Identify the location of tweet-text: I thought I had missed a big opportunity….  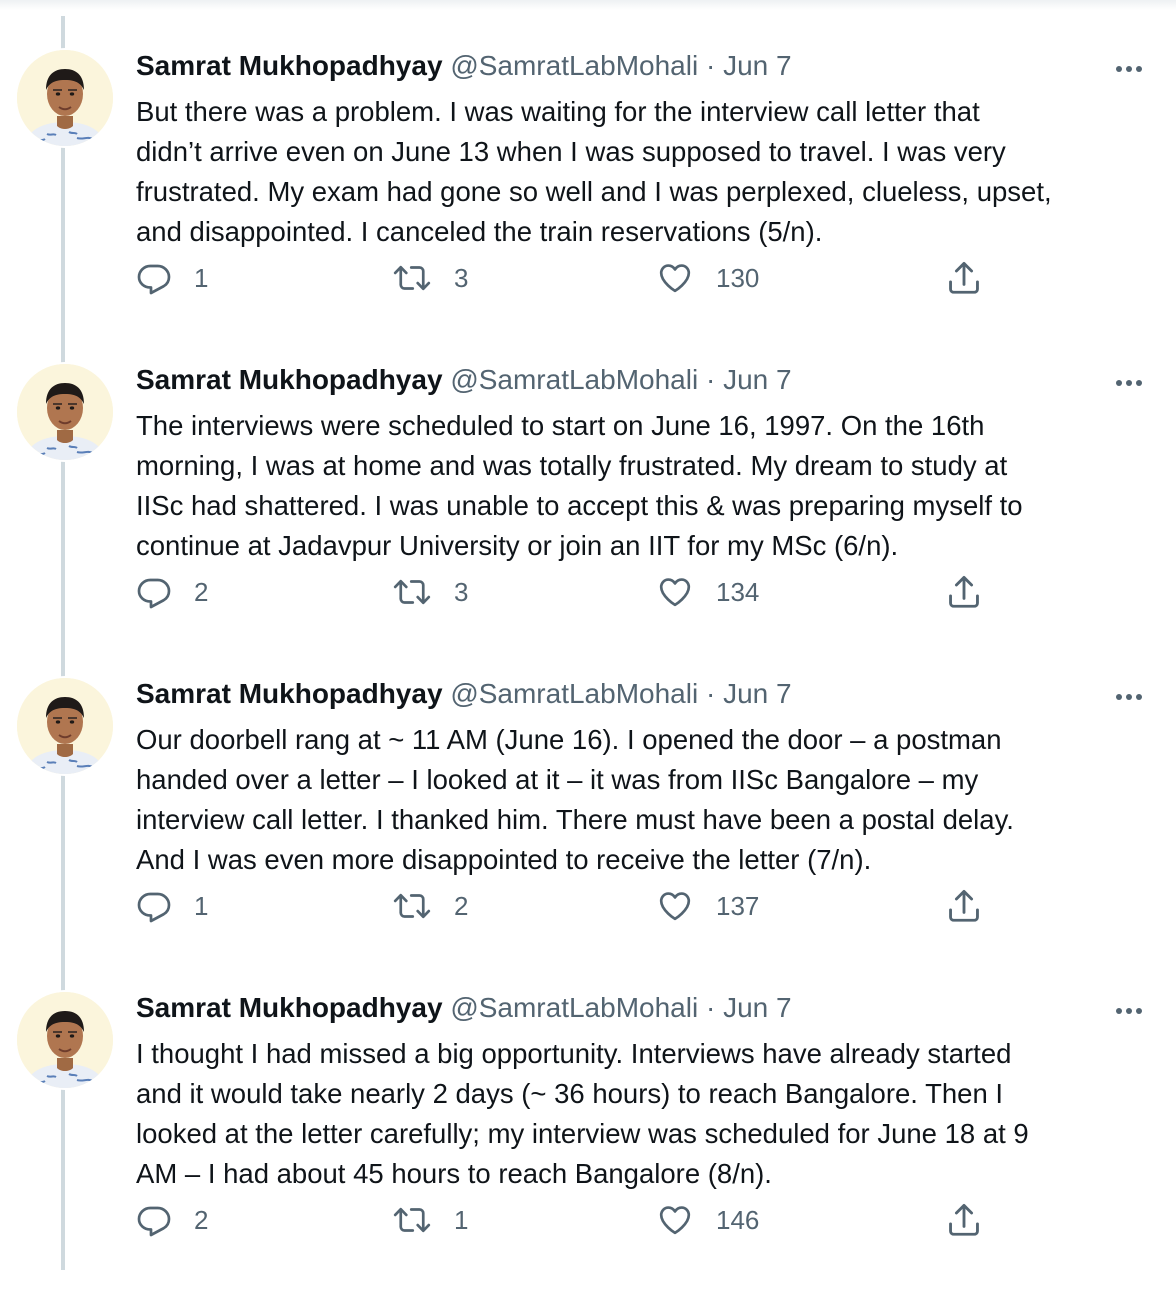
(582, 1113).